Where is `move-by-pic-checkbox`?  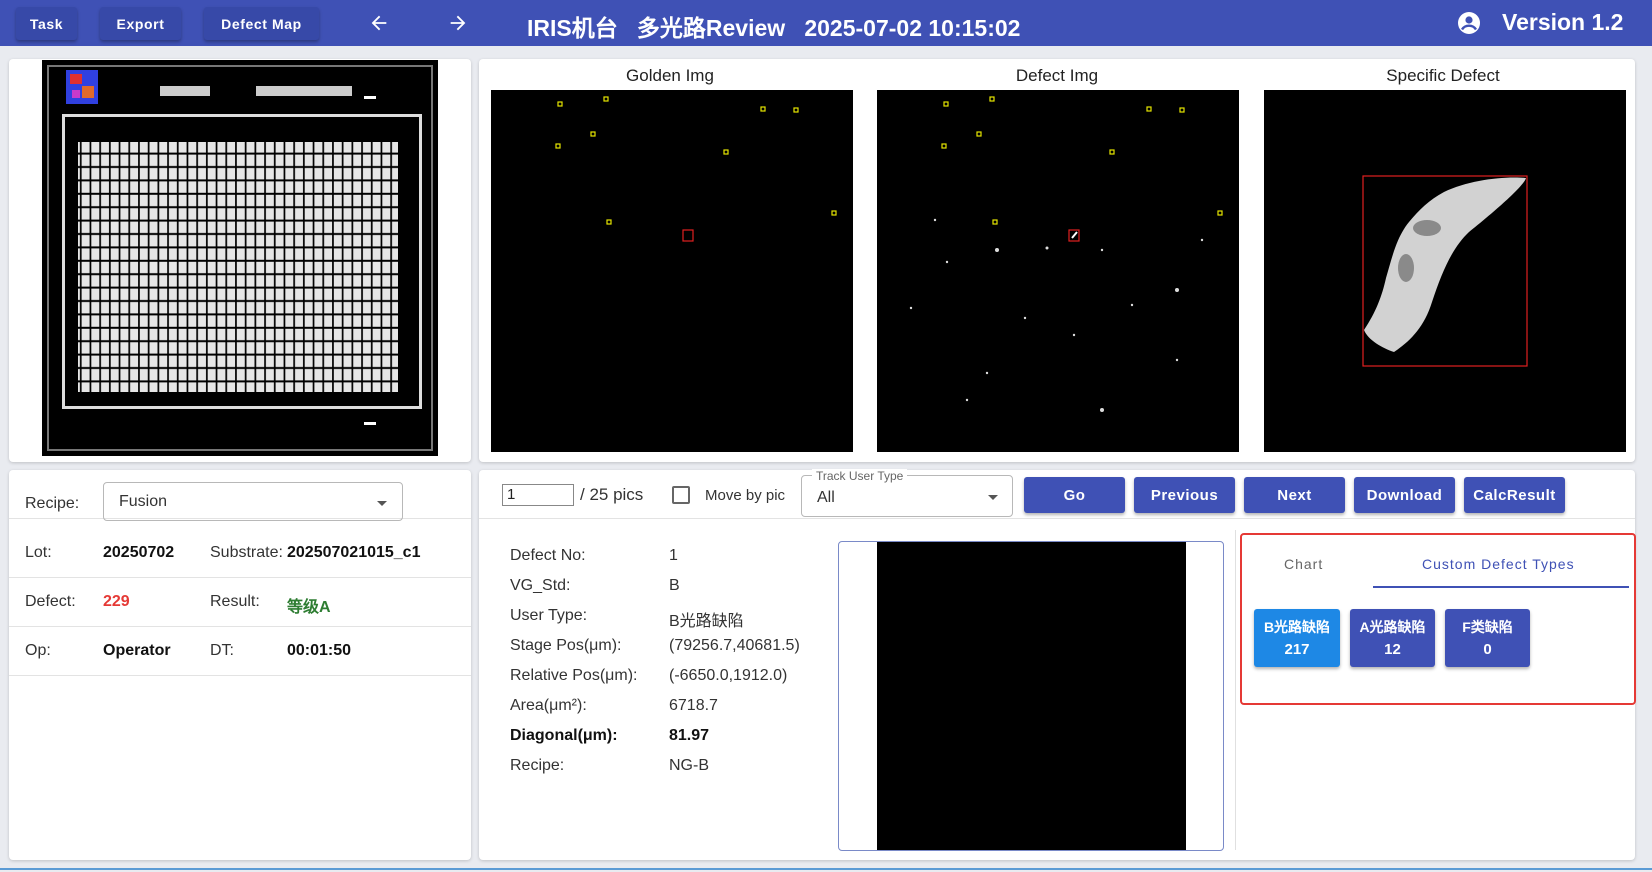
move-by-pic-checkbox is located at coordinates (681, 495).